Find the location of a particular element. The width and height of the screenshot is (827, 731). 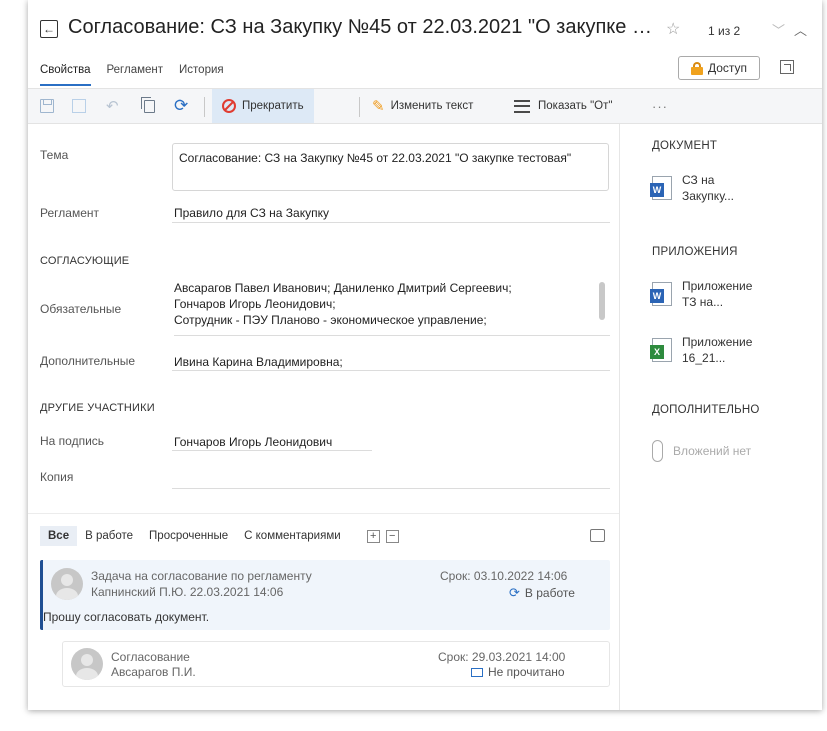

copy-icon is located at coordinates (148, 104).